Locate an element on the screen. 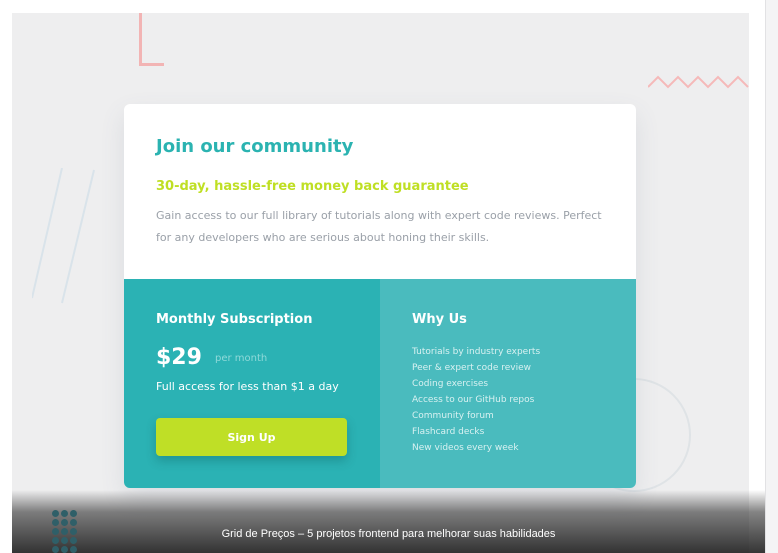 The height and width of the screenshot is (553, 778). list-item: Access to our GitHub repos is located at coordinates (473, 400).